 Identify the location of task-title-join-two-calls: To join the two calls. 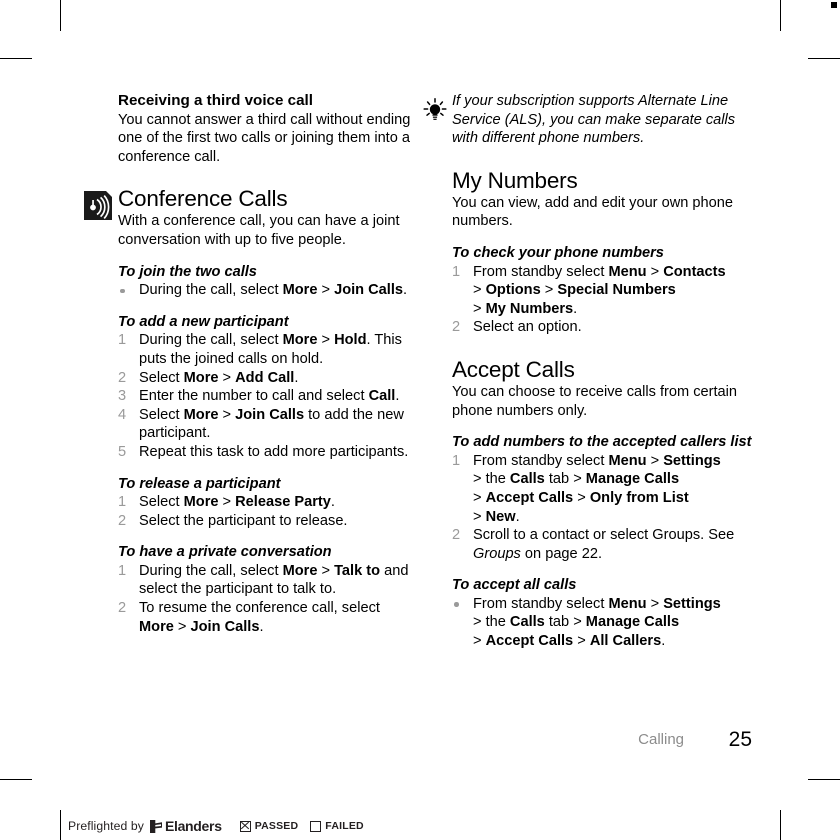
(187, 271).